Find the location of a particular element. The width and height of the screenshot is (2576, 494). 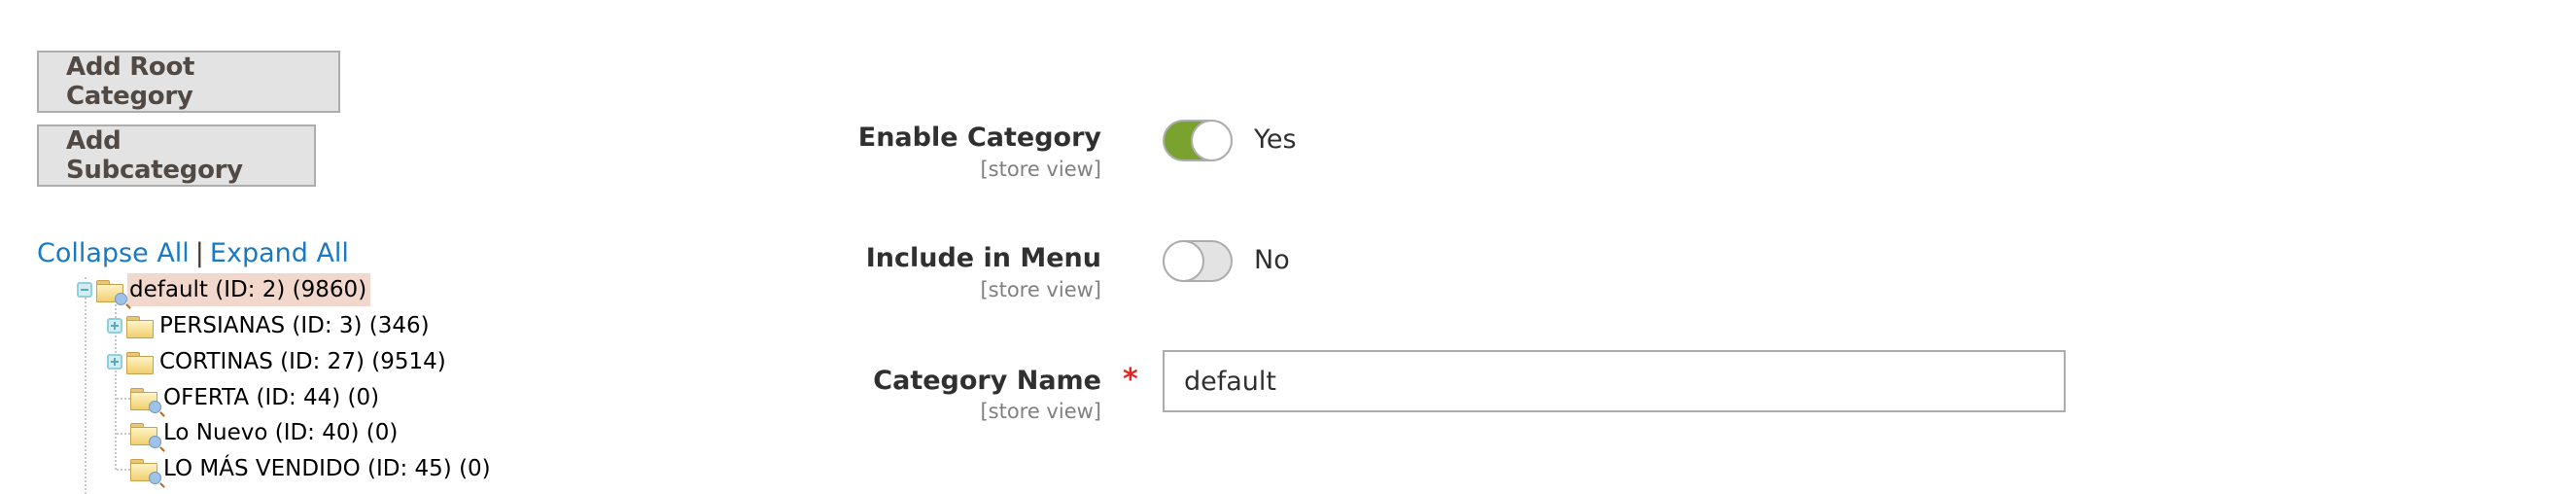

enable-category-toggle is located at coordinates (1198, 140).